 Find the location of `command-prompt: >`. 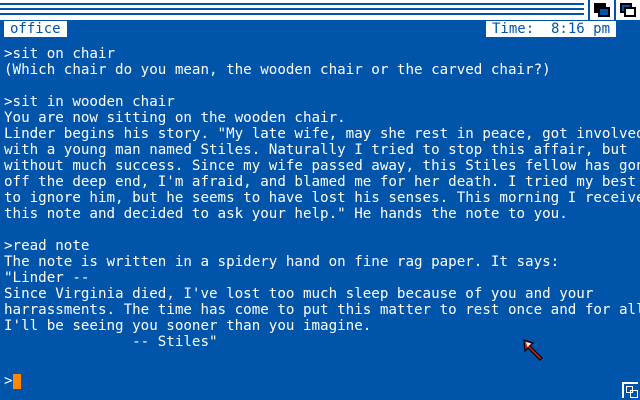

command-prompt: > is located at coordinates (13, 381).